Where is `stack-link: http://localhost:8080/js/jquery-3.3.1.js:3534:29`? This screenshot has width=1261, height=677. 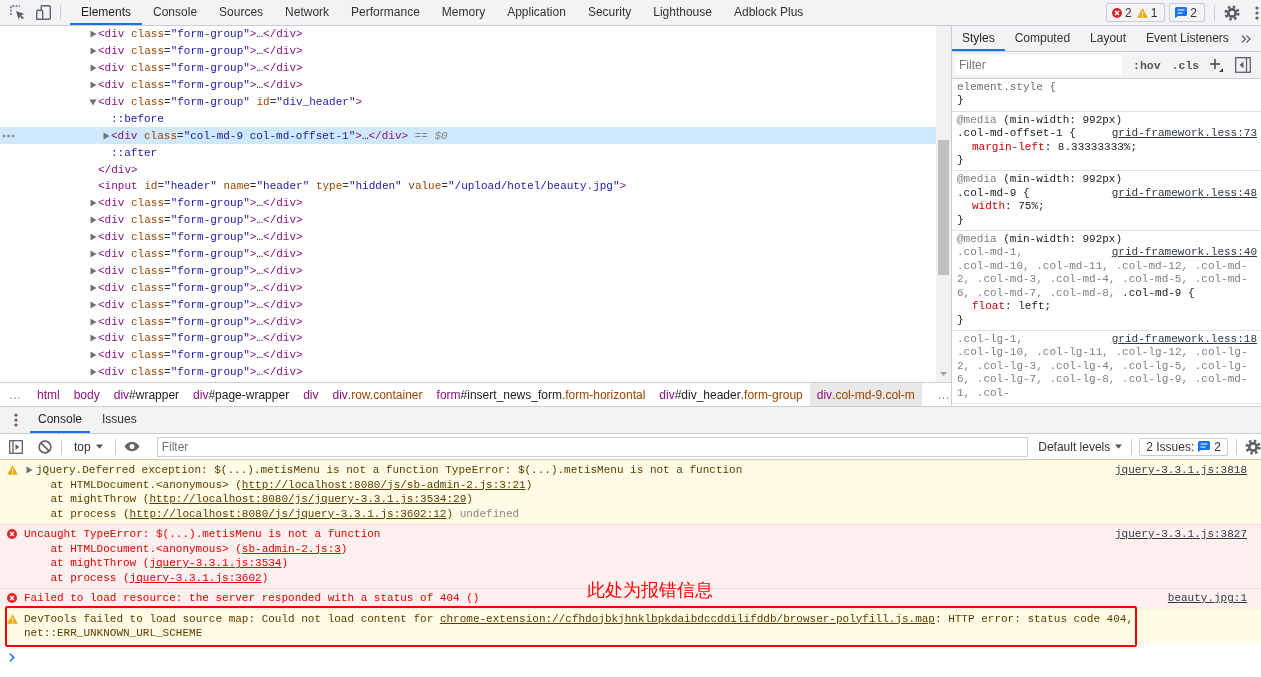 stack-link: http://localhost:8080/js/jquery-3.3.1.js:3534:29 is located at coordinates (308, 499).